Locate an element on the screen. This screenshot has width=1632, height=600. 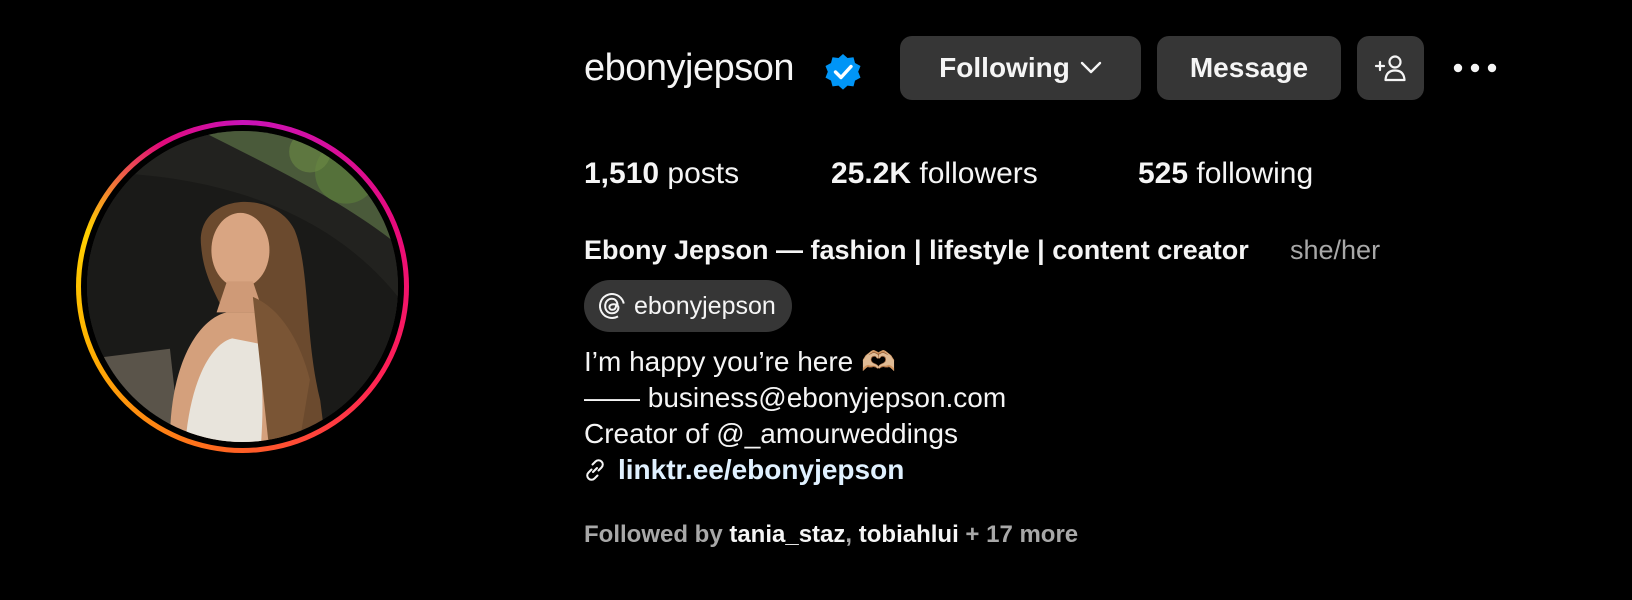
following-label: following is located at coordinates (1255, 173).